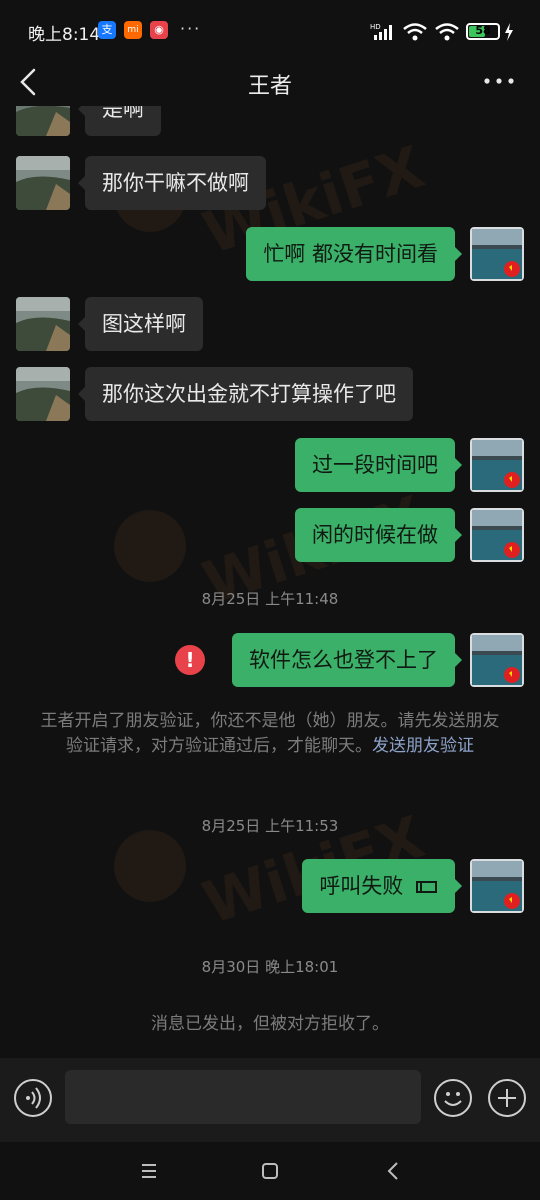 The image size is (540, 1200). I want to click on back-nav-button, so click(394, 1171).